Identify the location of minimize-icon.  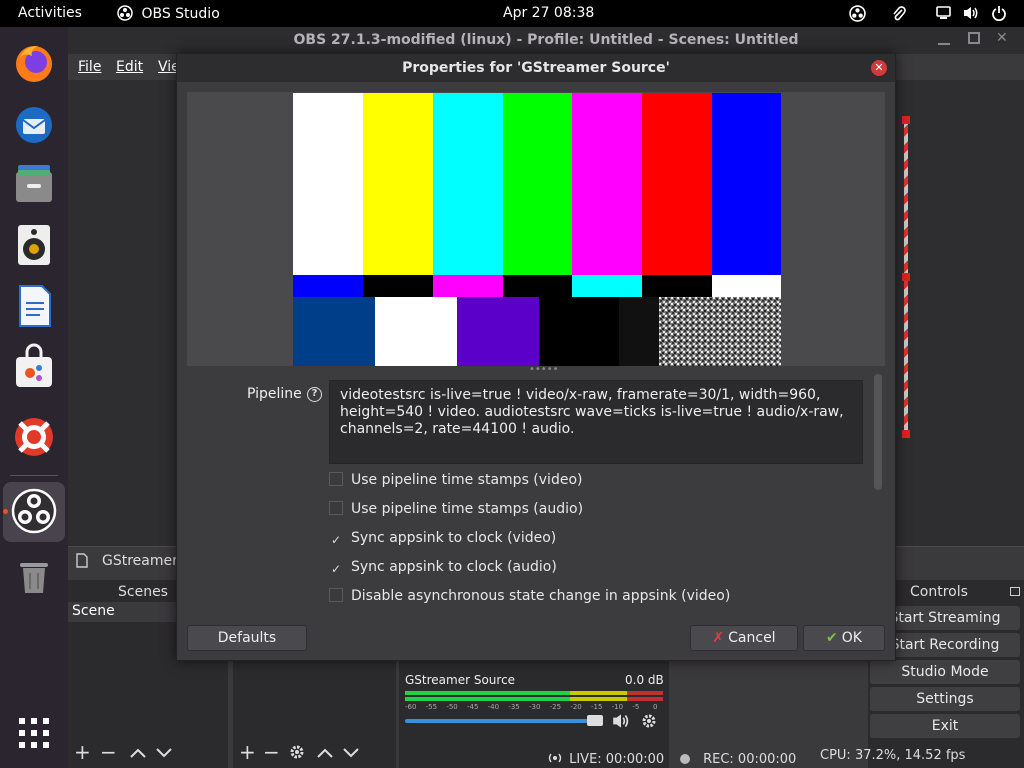
(944, 39).